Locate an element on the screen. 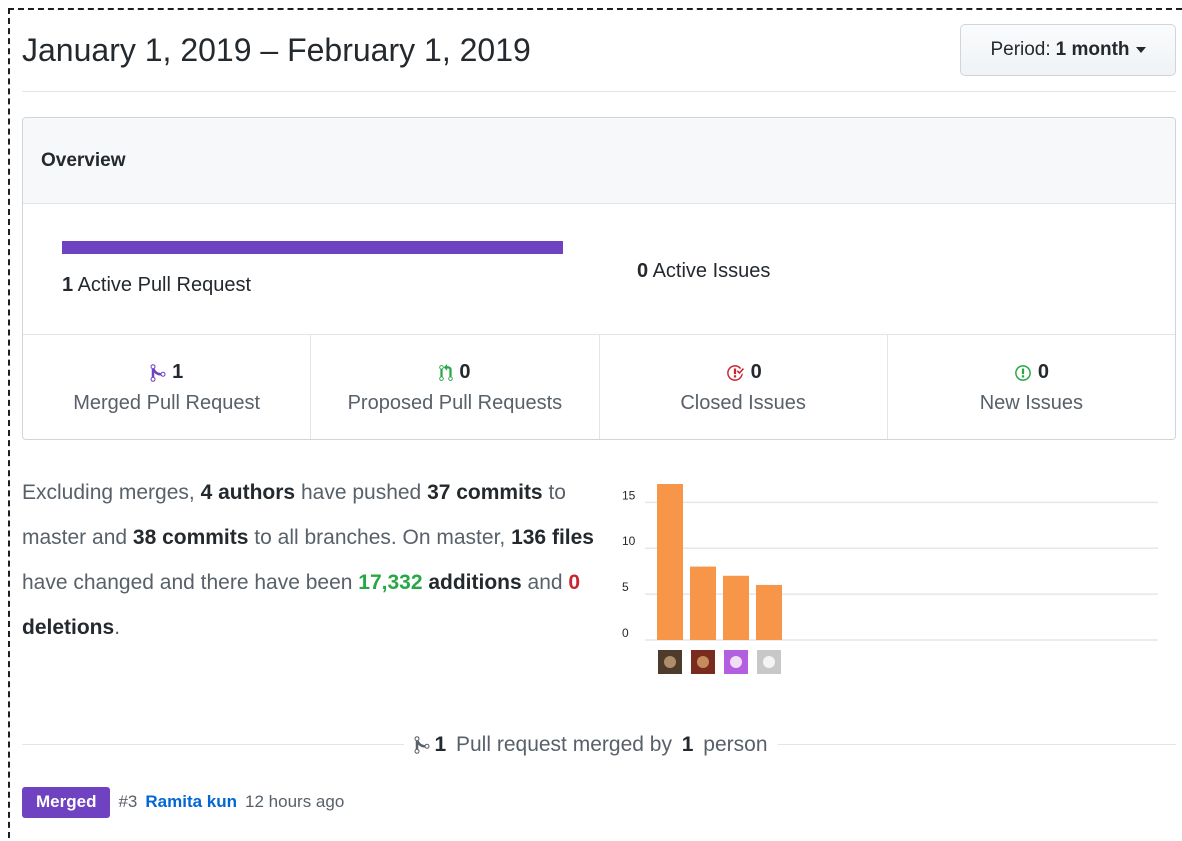  pr-number: #3 is located at coordinates (128, 801).